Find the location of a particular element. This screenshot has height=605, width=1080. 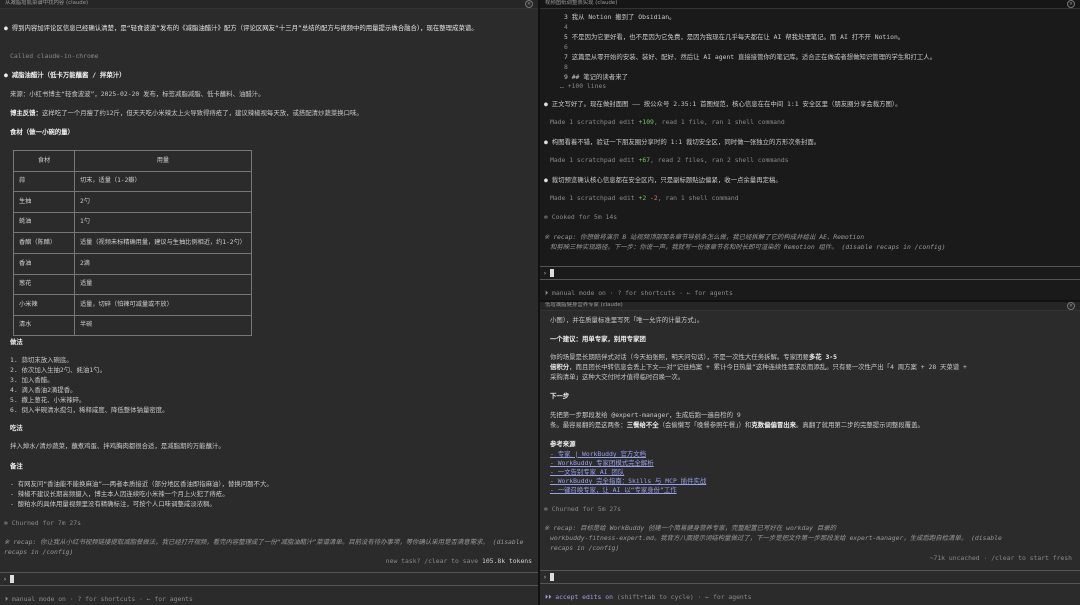

summary-text: , ran 1 shell command is located at coordinates (698, 198).